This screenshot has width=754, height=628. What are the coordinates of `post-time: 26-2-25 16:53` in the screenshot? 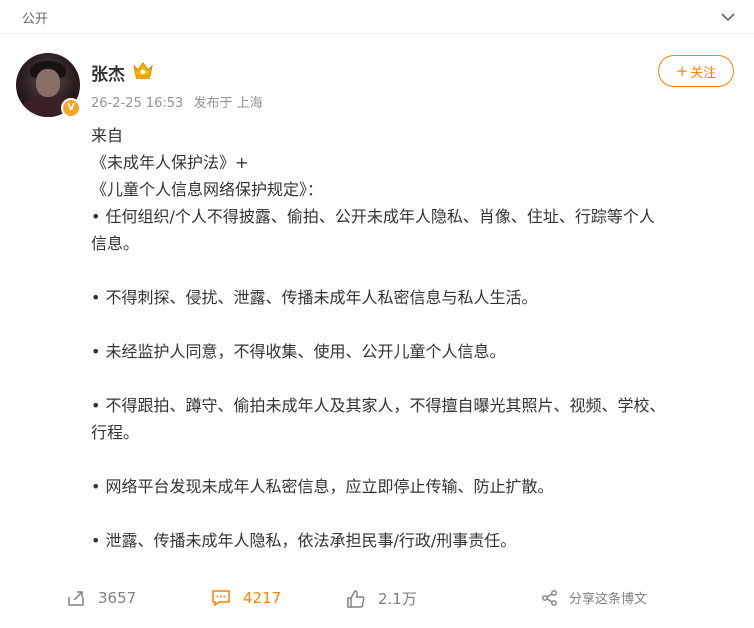 It's located at (137, 103).